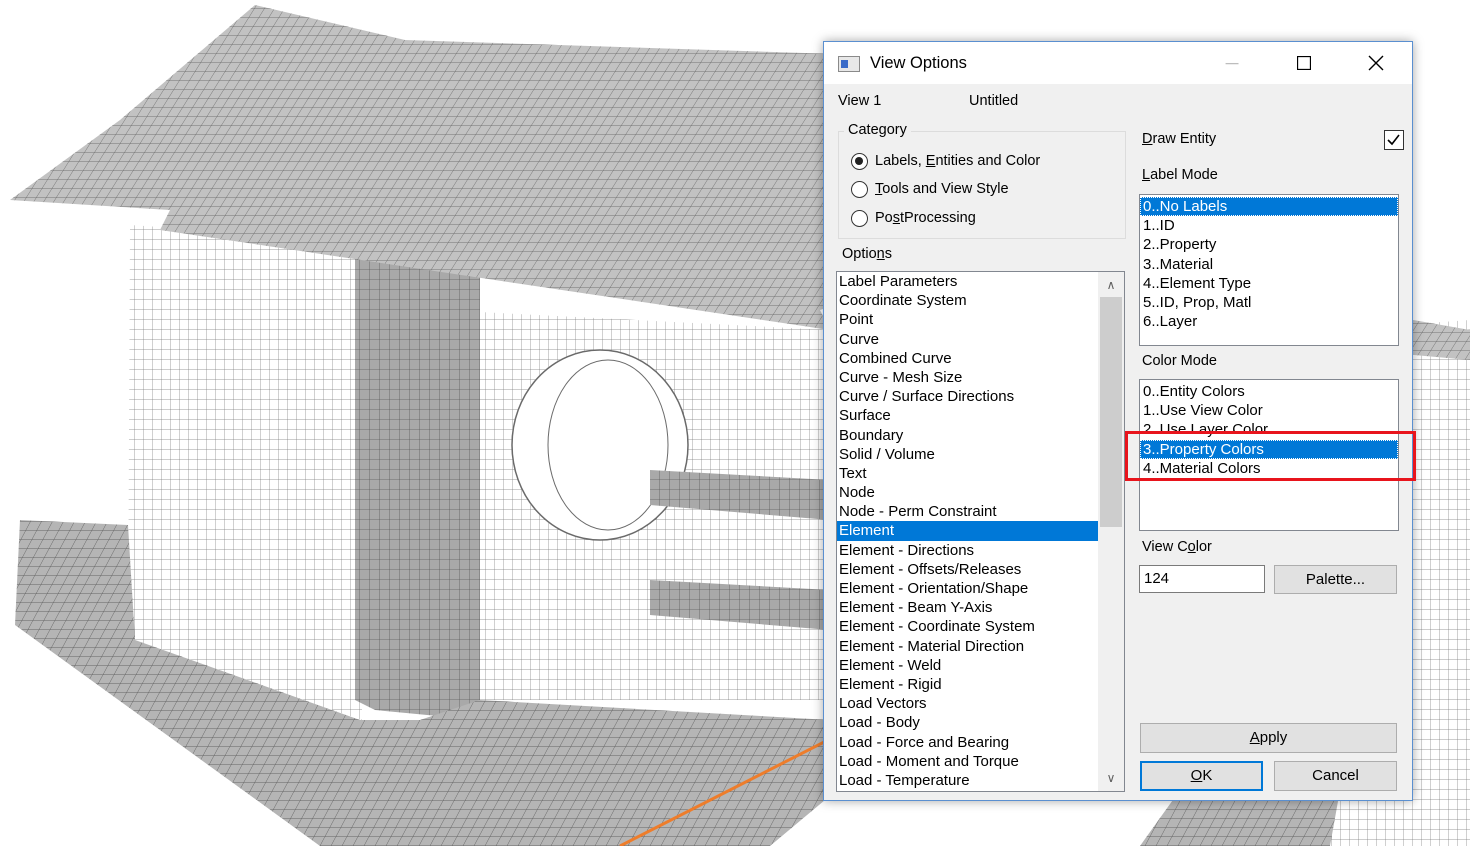 The image size is (1470, 846). What do you see at coordinates (980, 646) in the screenshot?
I see `options-list-item: Element - Material Direction` at bounding box center [980, 646].